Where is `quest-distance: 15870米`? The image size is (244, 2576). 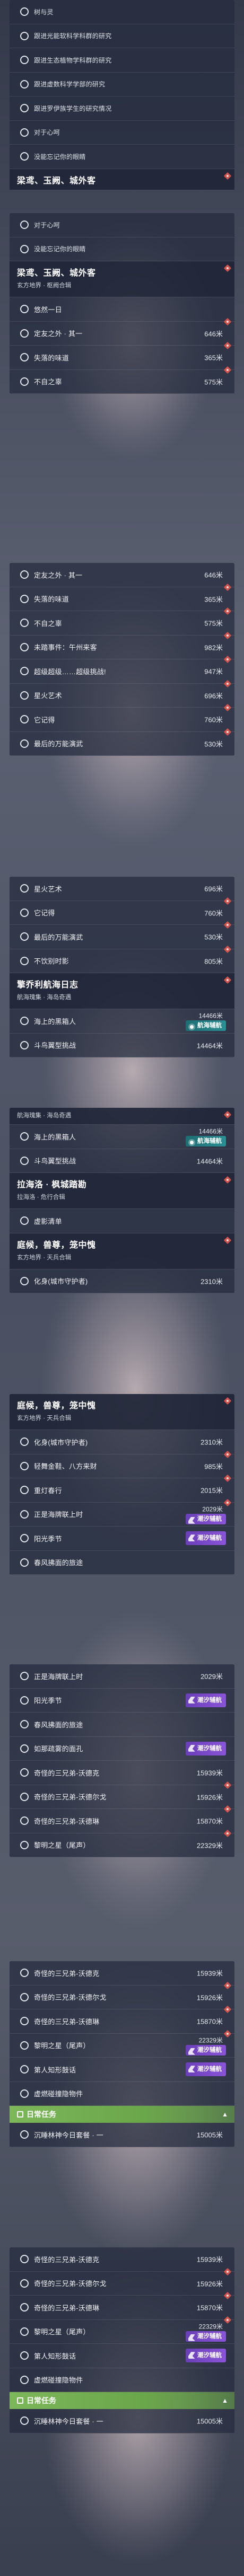 quest-distance: 15870米 is located at coordinates (210, 2021).